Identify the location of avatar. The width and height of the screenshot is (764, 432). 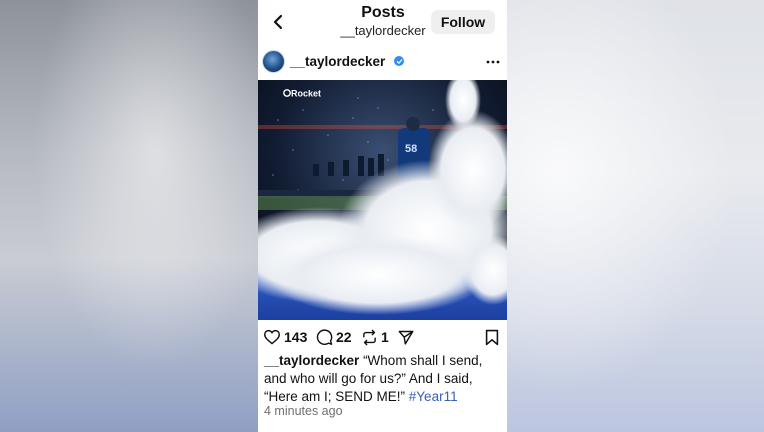
(273, 61).